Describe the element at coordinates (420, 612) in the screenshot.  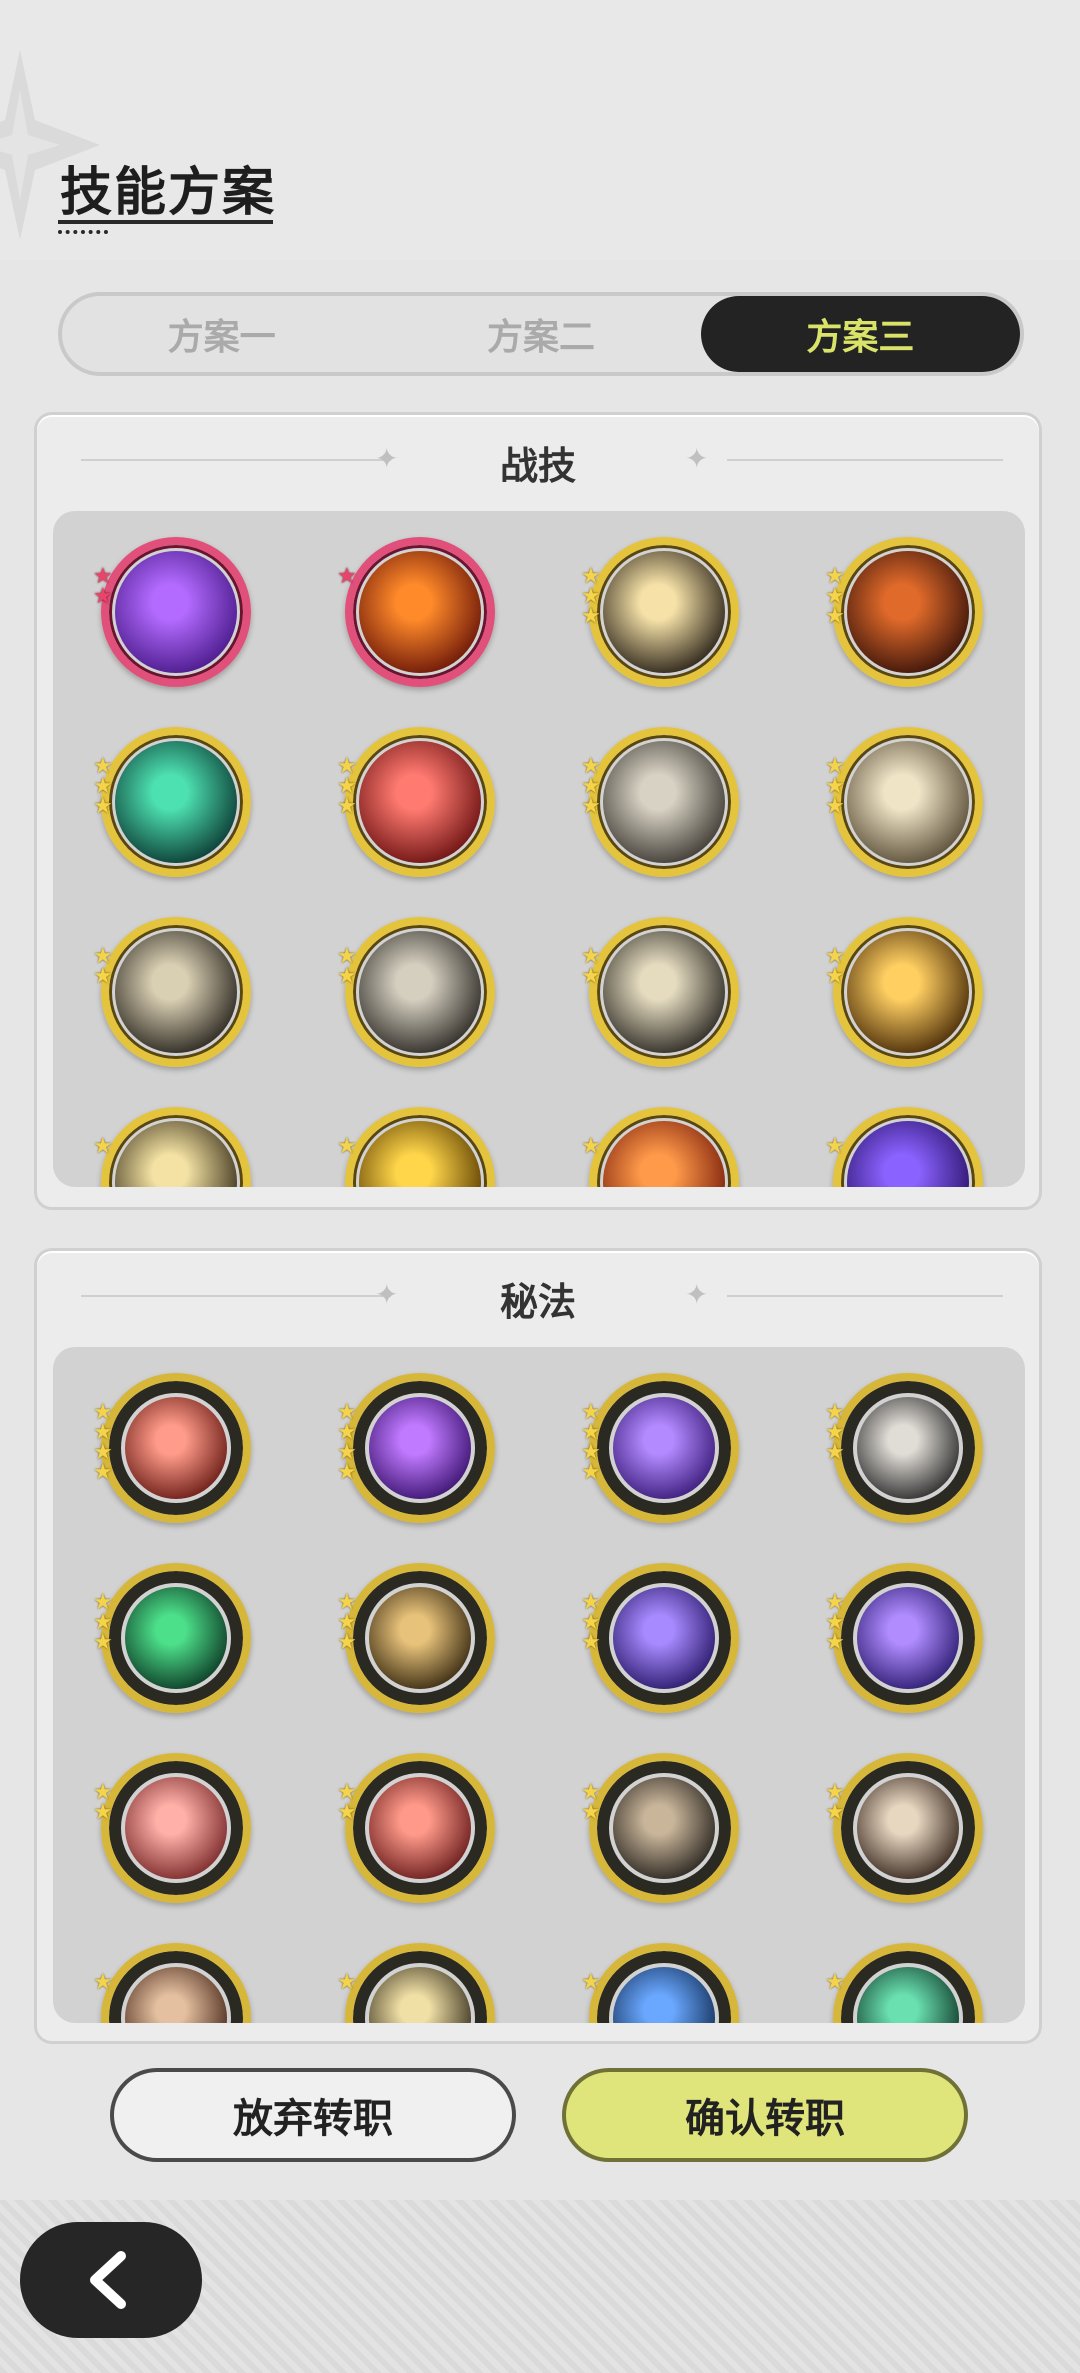
I see `fire-swirl-icon` at that location.